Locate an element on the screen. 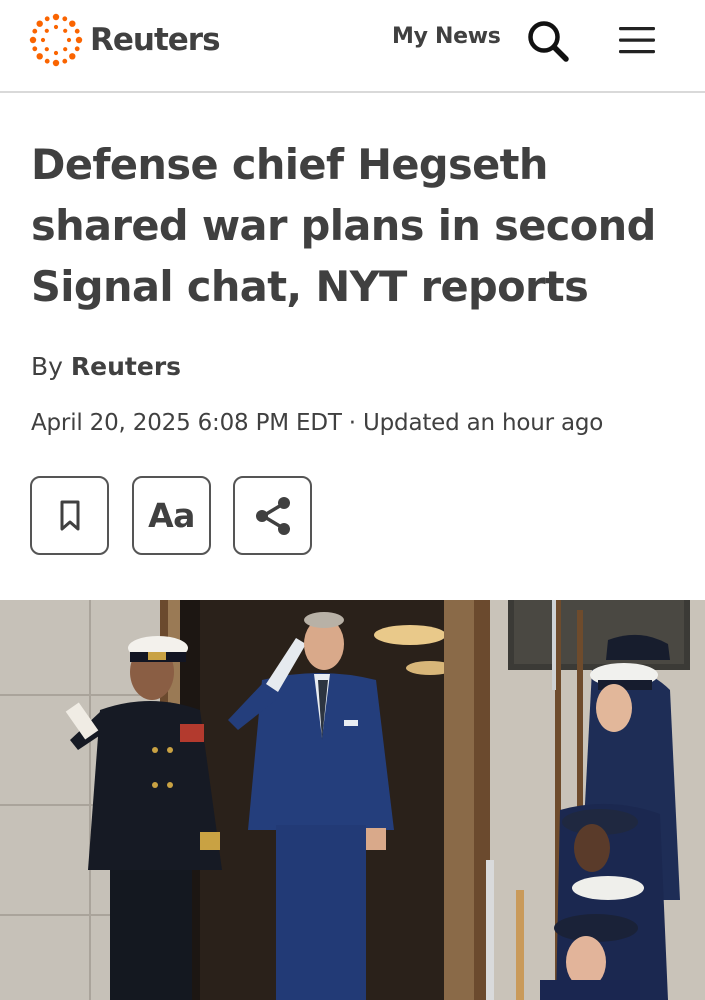  text-size-button: Aa is located at coordinates (171, 515).